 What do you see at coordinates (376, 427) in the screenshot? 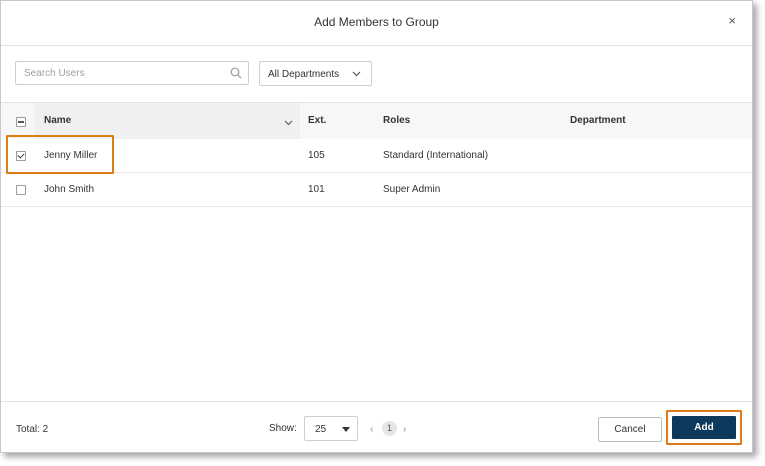
I see `dialog-footer: Total: 2 Show: 25 ‹ 1 › Cancel` at bounding box center [376, 427].